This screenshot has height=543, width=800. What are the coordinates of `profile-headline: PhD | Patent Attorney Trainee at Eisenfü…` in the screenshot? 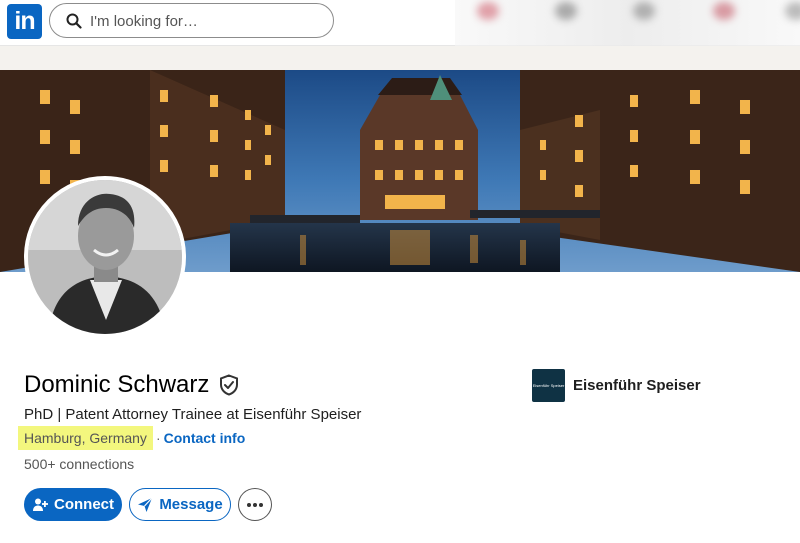 It's located at (193, 414).